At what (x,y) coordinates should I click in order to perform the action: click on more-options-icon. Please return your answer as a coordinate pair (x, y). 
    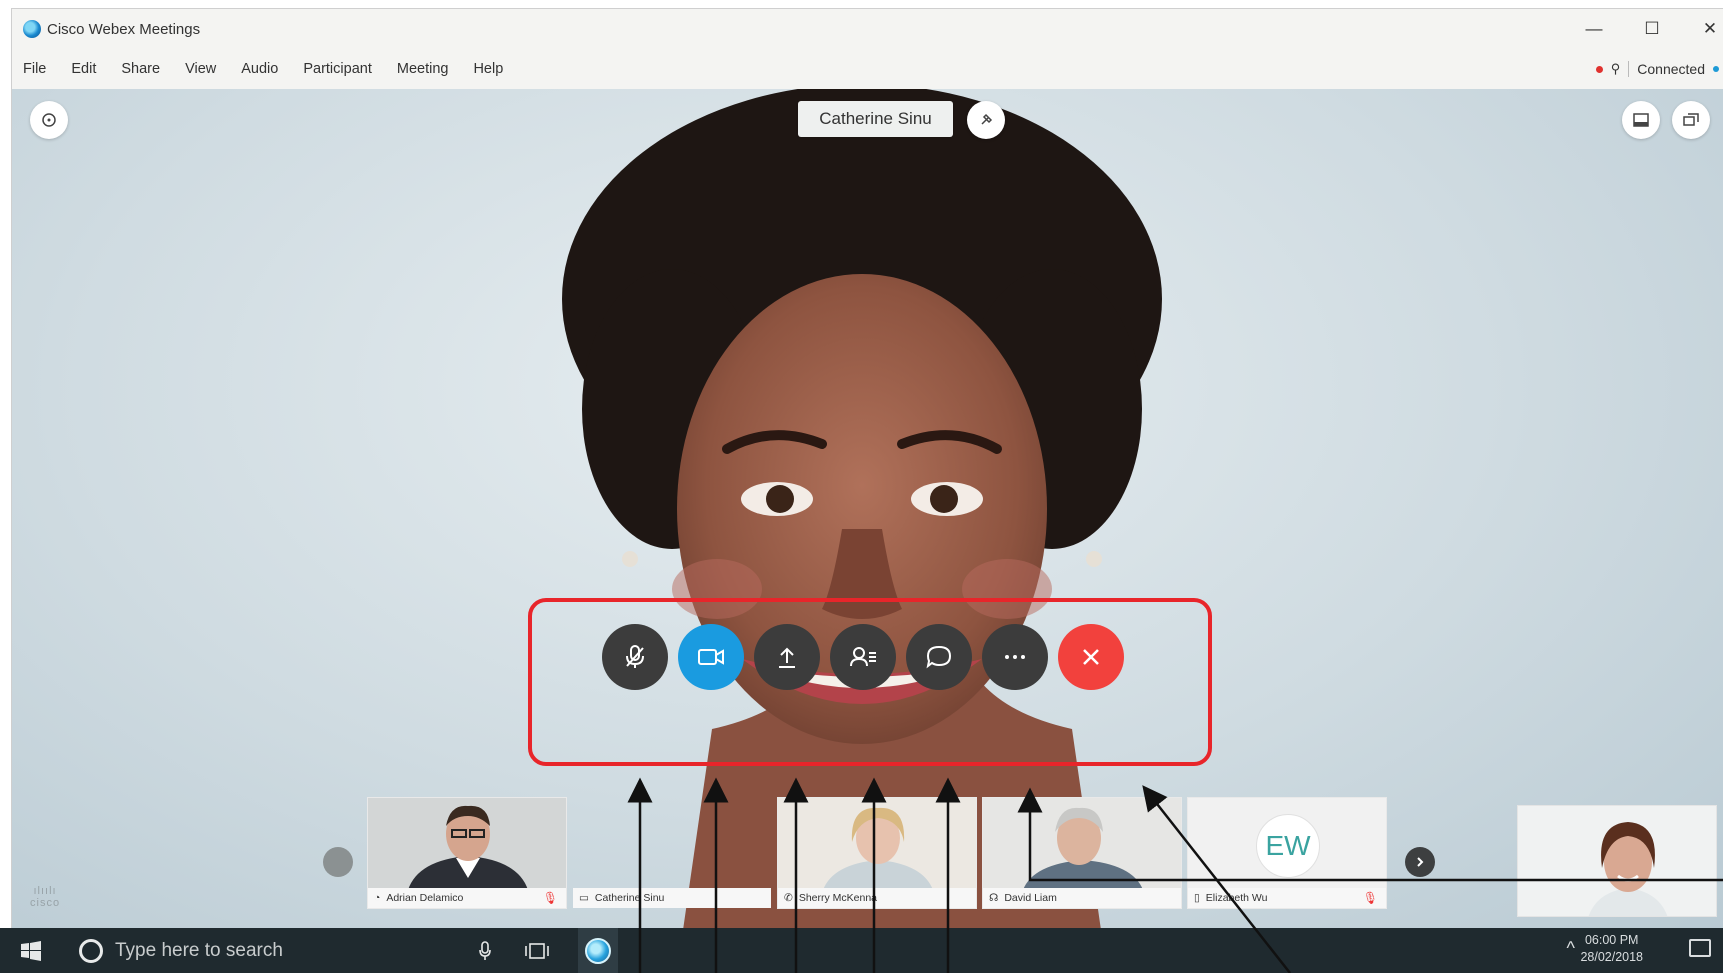
    Looking at the image, I should click on (1015, 657).